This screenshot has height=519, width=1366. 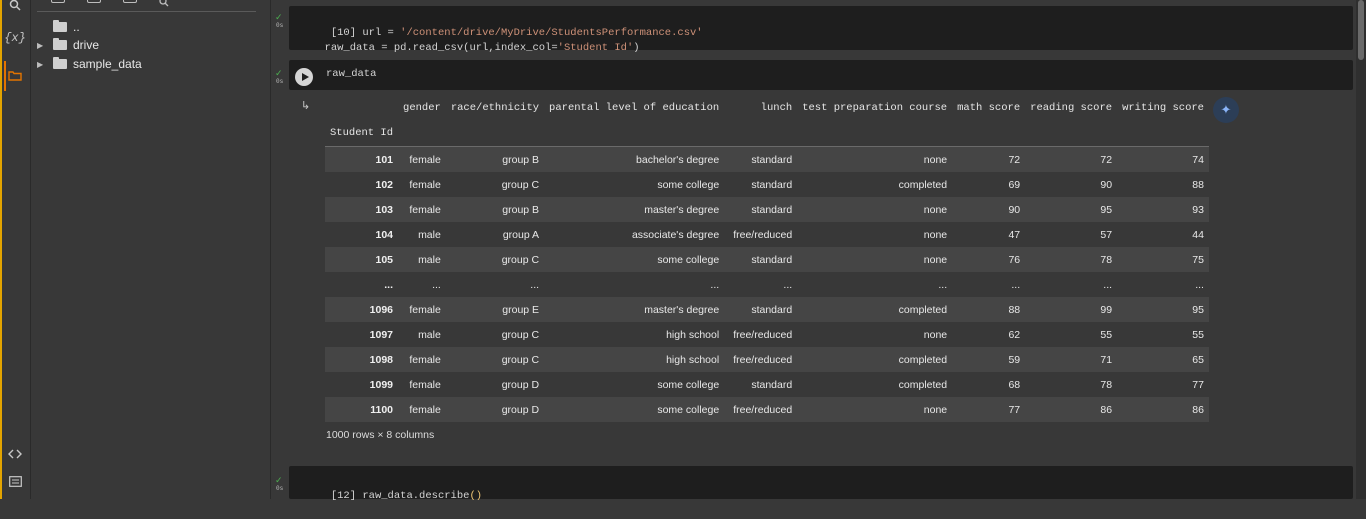 I want to click on code-text: raw_data = pd.read_csv(url,index_col=, so click(x=441, y=48).